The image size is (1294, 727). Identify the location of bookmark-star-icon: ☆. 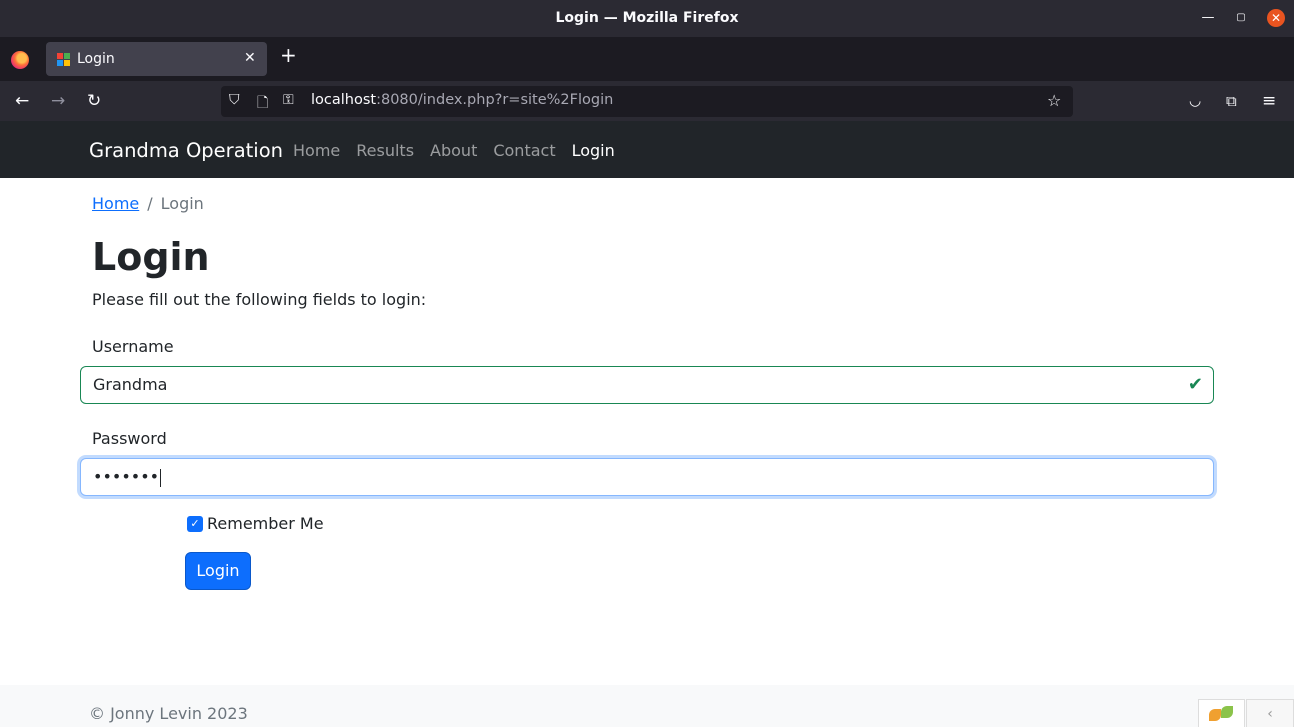
(1054, 100).